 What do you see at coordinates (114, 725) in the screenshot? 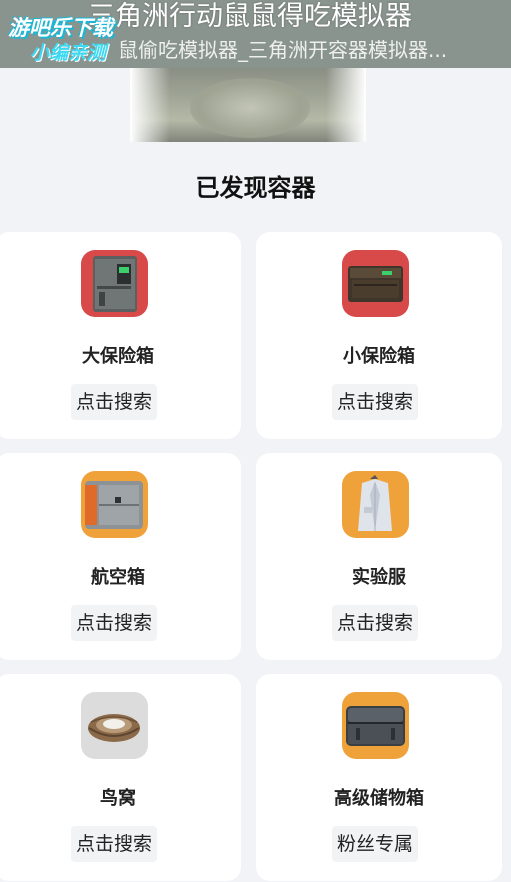
I see `bird-nest-icon` at bounding box center [114, 725].